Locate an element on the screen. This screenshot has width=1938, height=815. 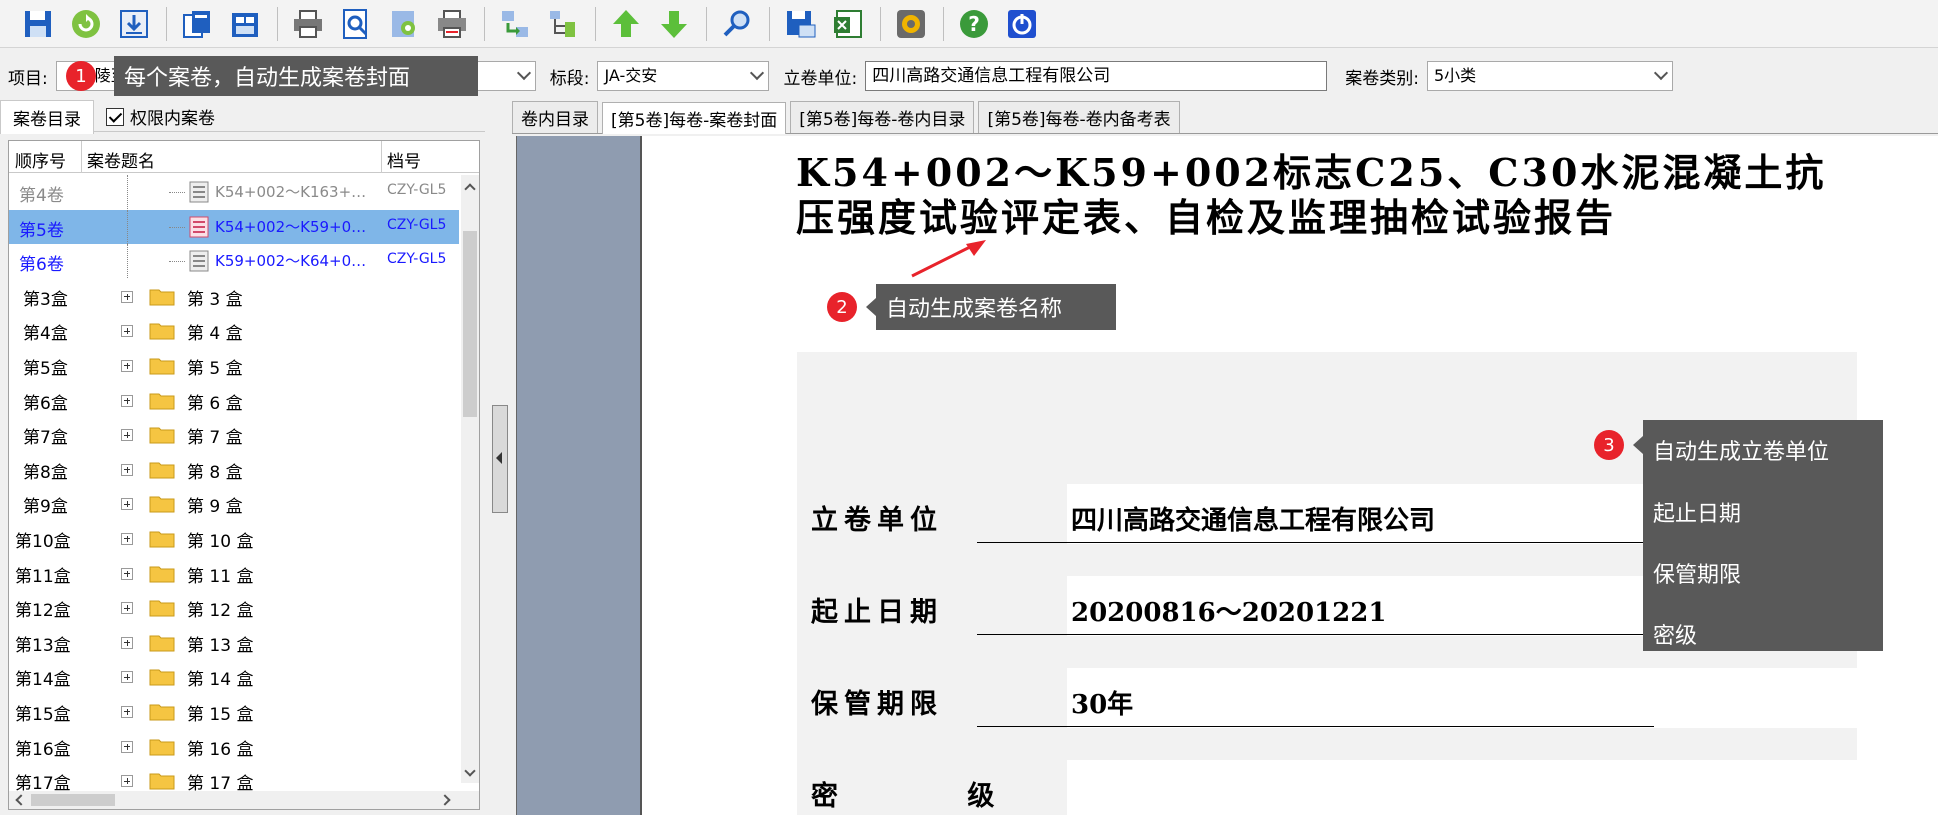
preview-icon is located at coordinates (355, 23).